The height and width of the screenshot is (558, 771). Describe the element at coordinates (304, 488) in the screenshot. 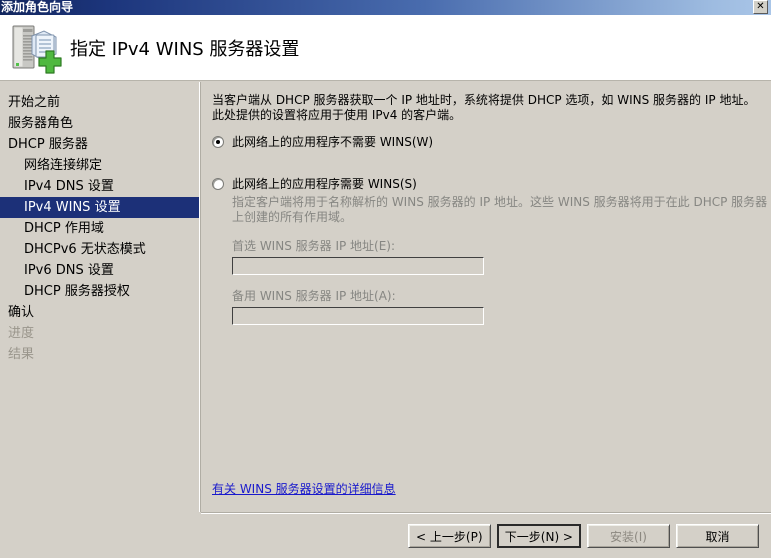

I see `wins-help-link: 有关 WINS 服务器设置的详细信息` at that location.